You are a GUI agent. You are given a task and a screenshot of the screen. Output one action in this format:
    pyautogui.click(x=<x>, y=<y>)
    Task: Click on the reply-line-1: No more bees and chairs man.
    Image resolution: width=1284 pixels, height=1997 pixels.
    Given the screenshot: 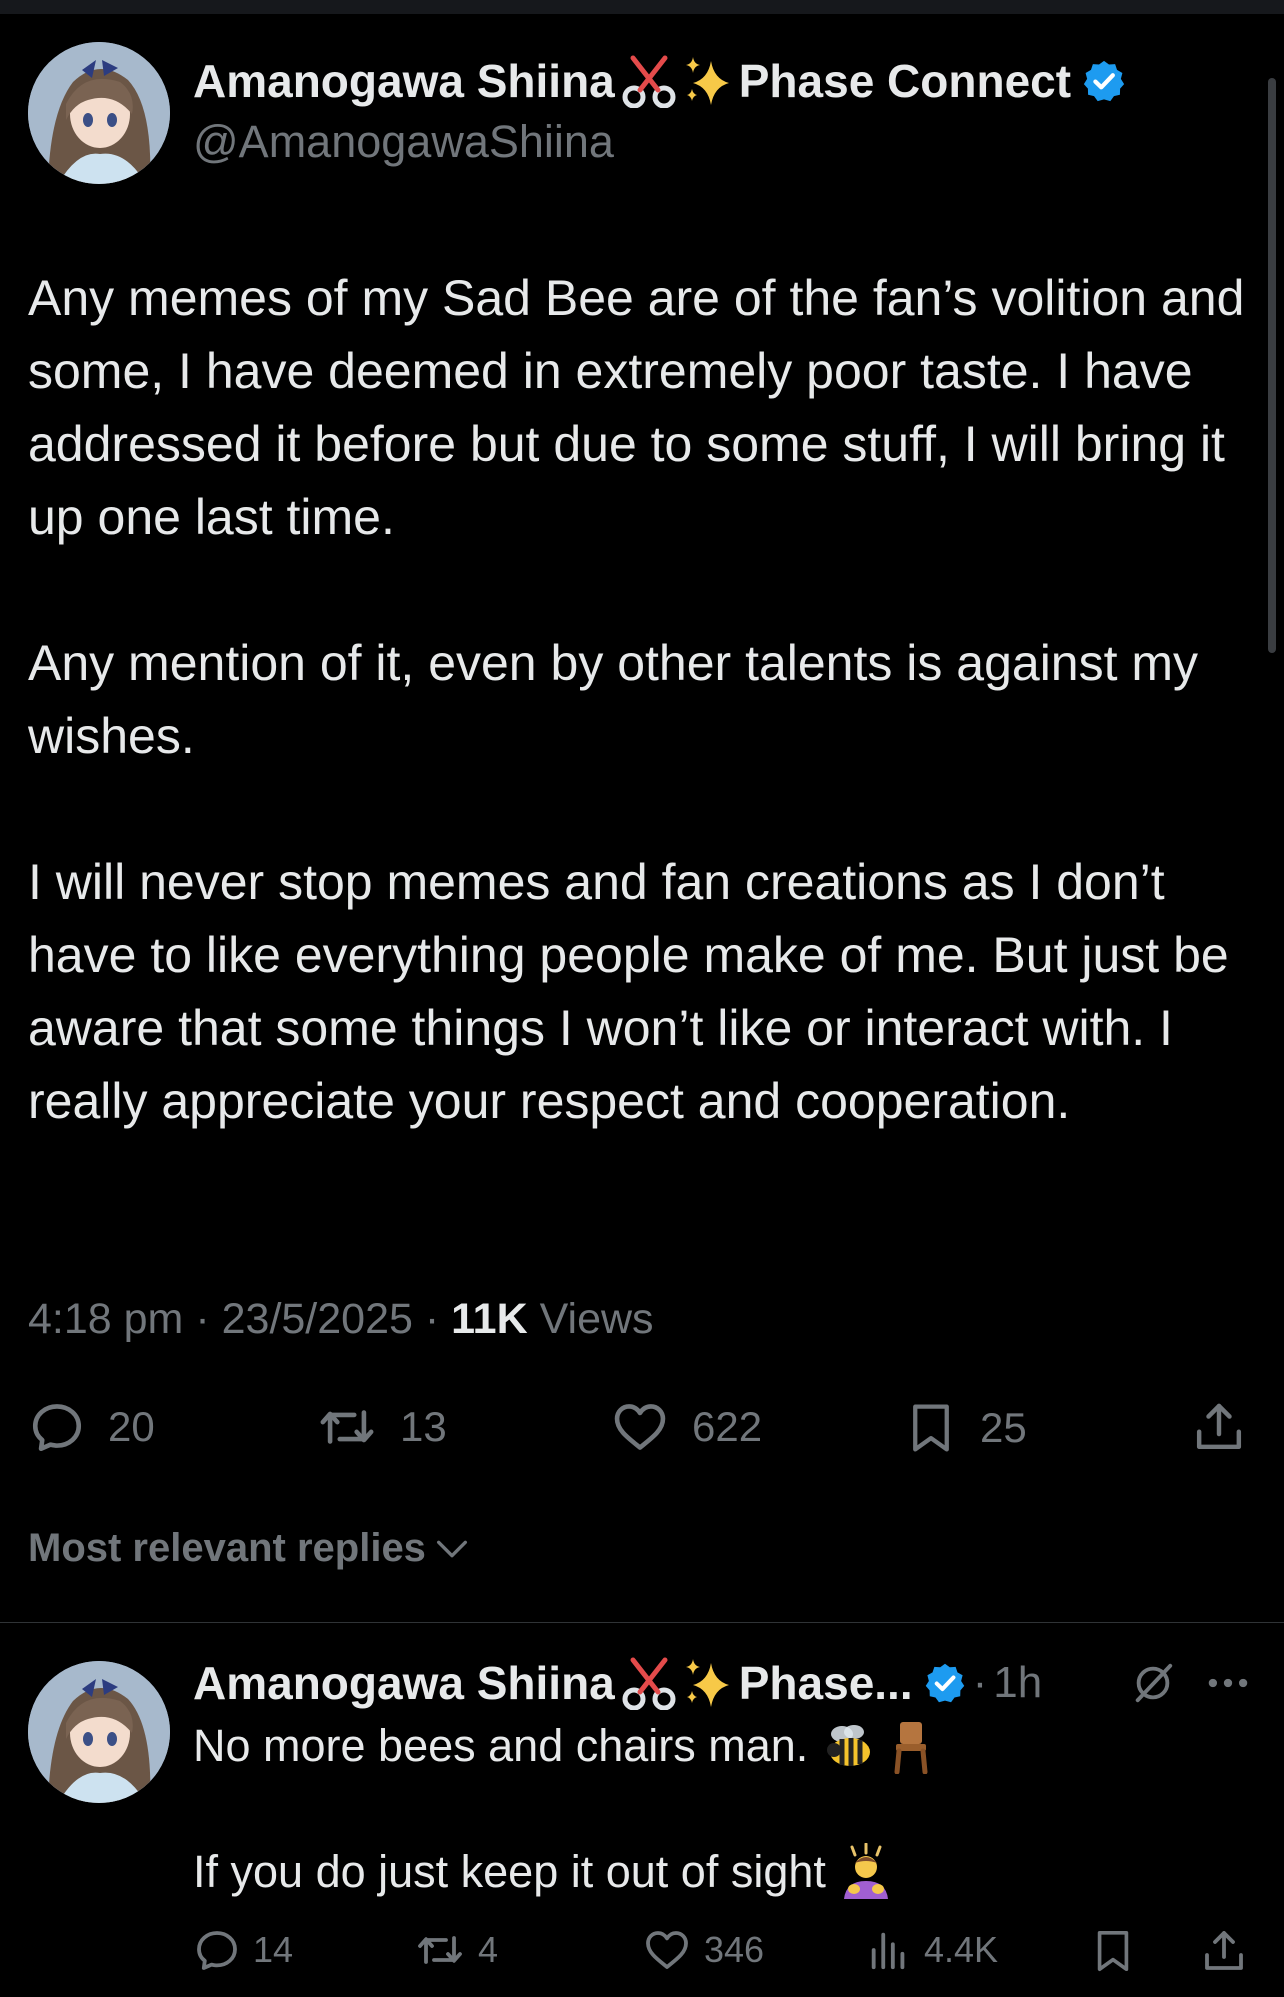 What is the action you would take?
    pyautogui.click(x=564, y=1746)
    